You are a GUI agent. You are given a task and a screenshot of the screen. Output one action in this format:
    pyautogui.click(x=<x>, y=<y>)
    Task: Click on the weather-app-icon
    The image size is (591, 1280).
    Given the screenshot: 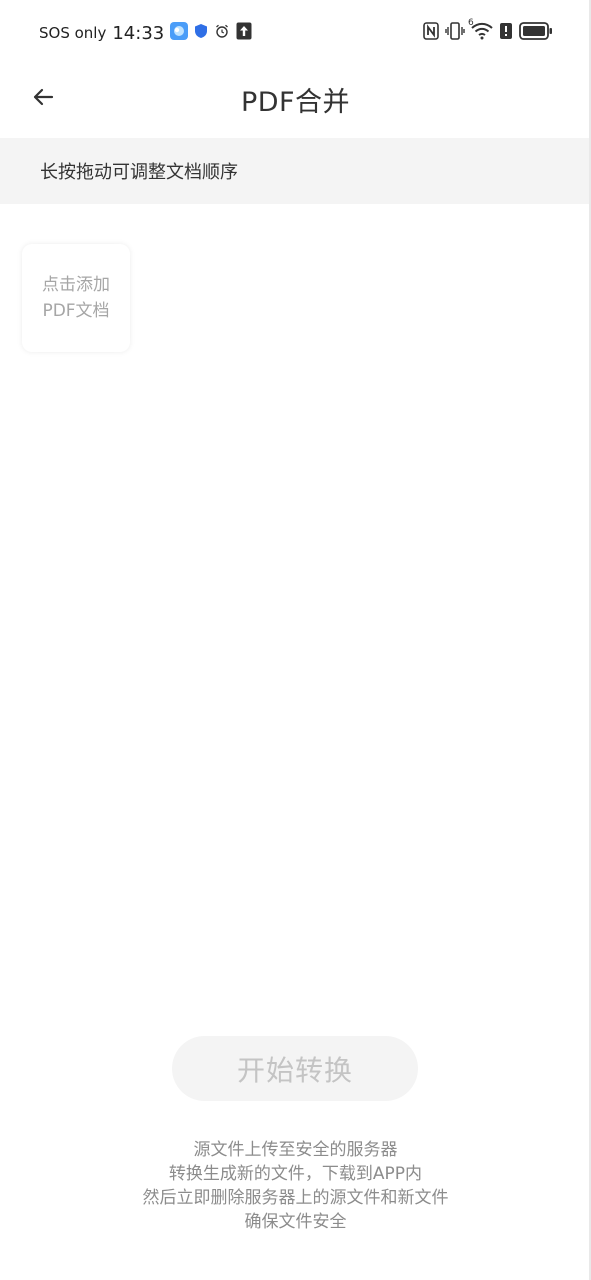 What is the action you would take?
    pyautogui.click(x=179, y=33)
    